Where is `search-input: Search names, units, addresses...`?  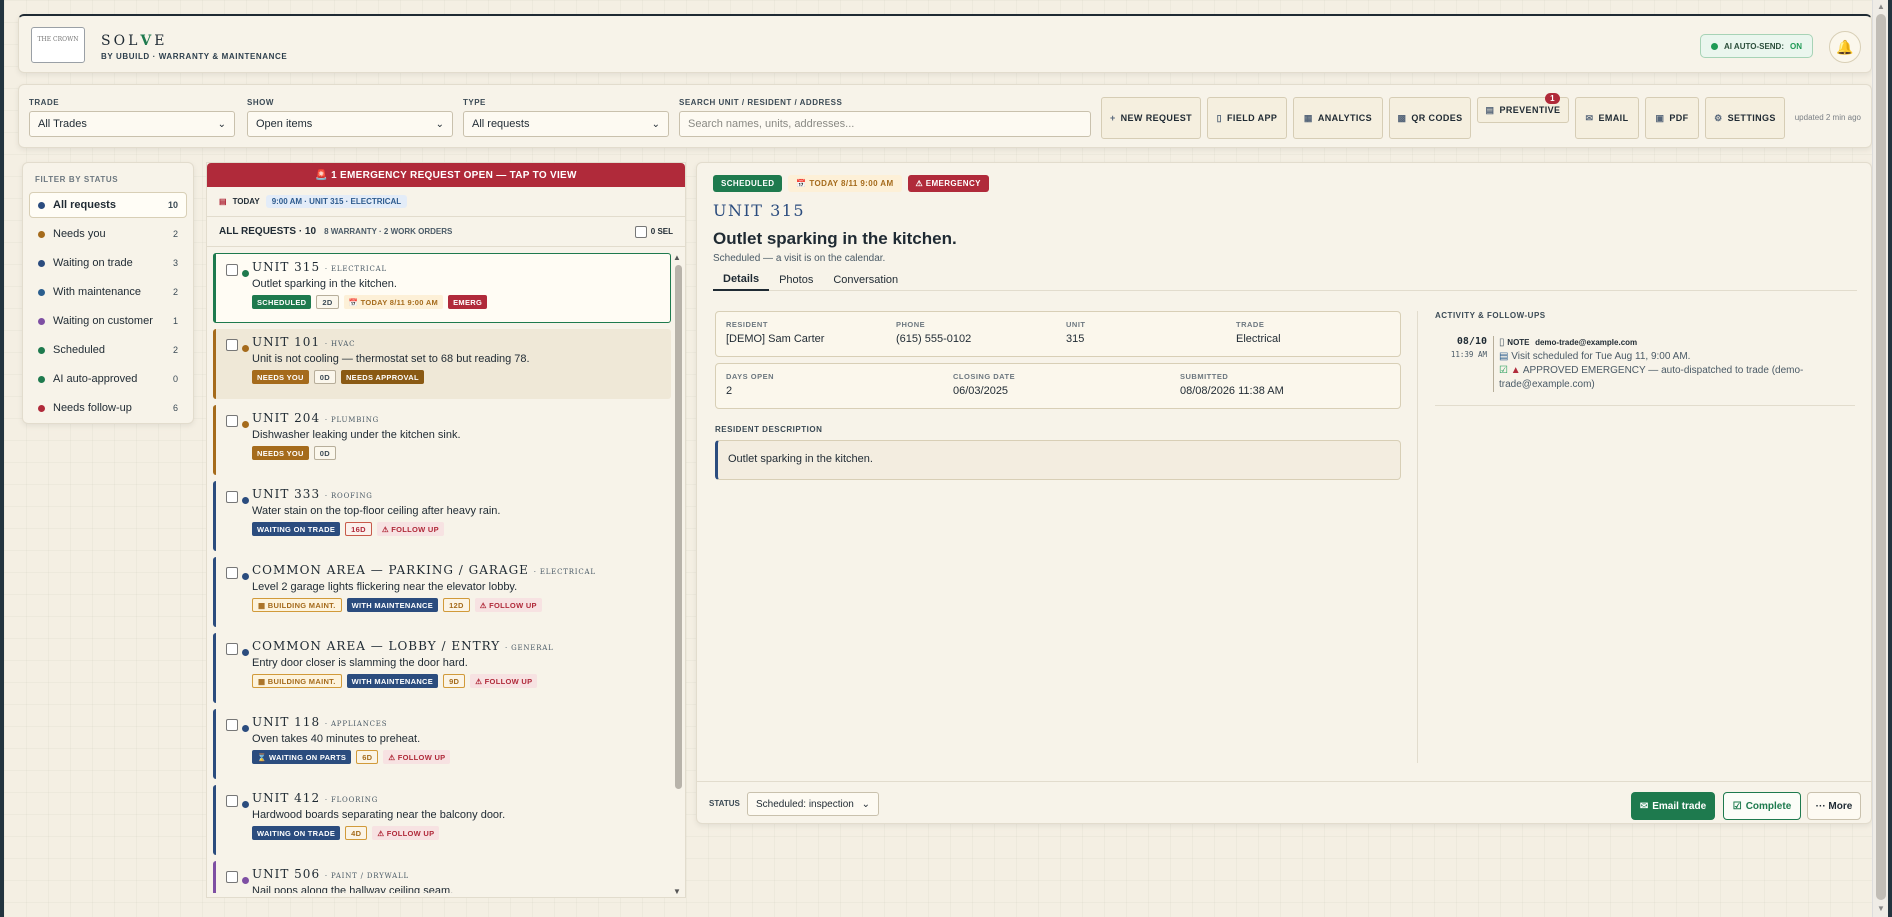 search-input: Search names, units, addresses... is located at coordinates (885, 124).